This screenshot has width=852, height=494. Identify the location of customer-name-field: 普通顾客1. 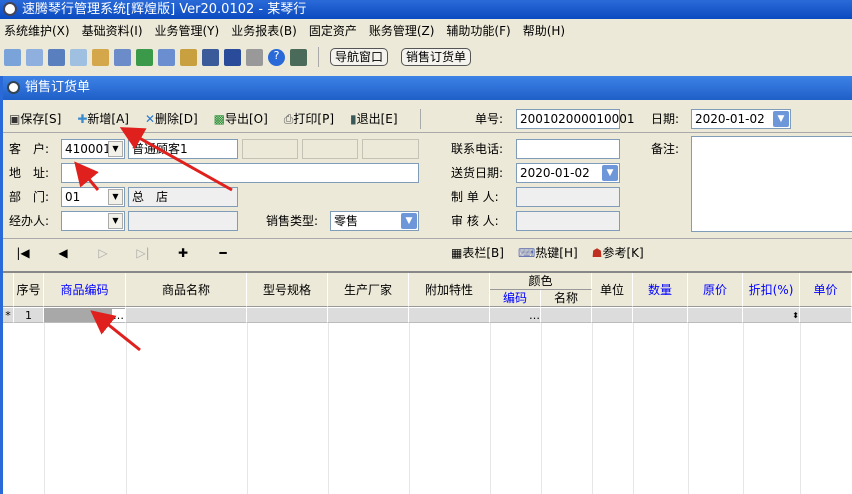
(183, 149).